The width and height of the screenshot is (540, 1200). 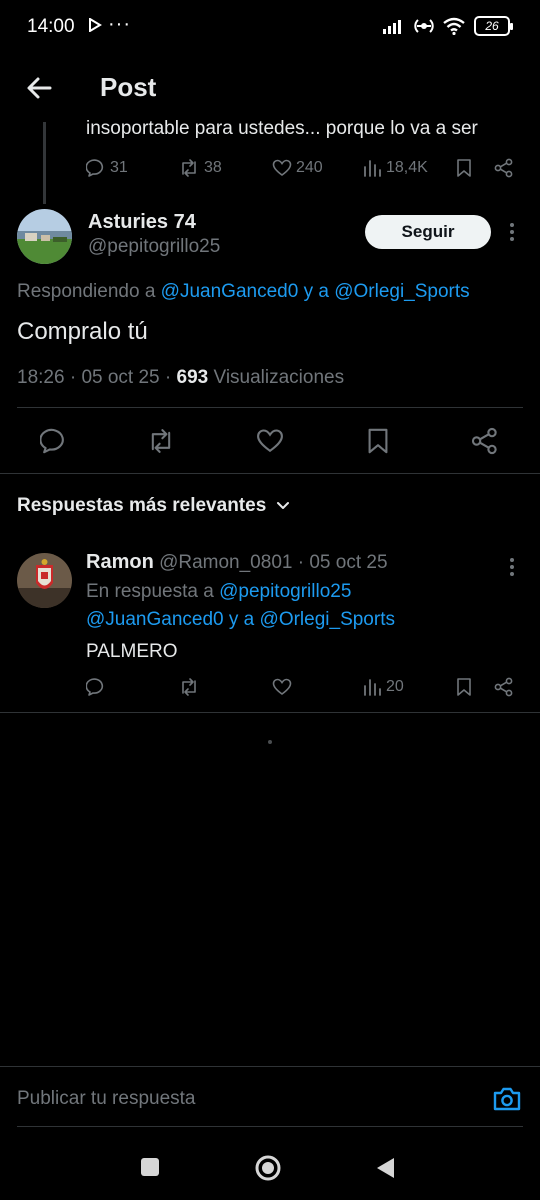 What do you see at coordinates (383, 687) in the screenshot?
I see `reply-views-button: 20` at bounding box center [383, 687].